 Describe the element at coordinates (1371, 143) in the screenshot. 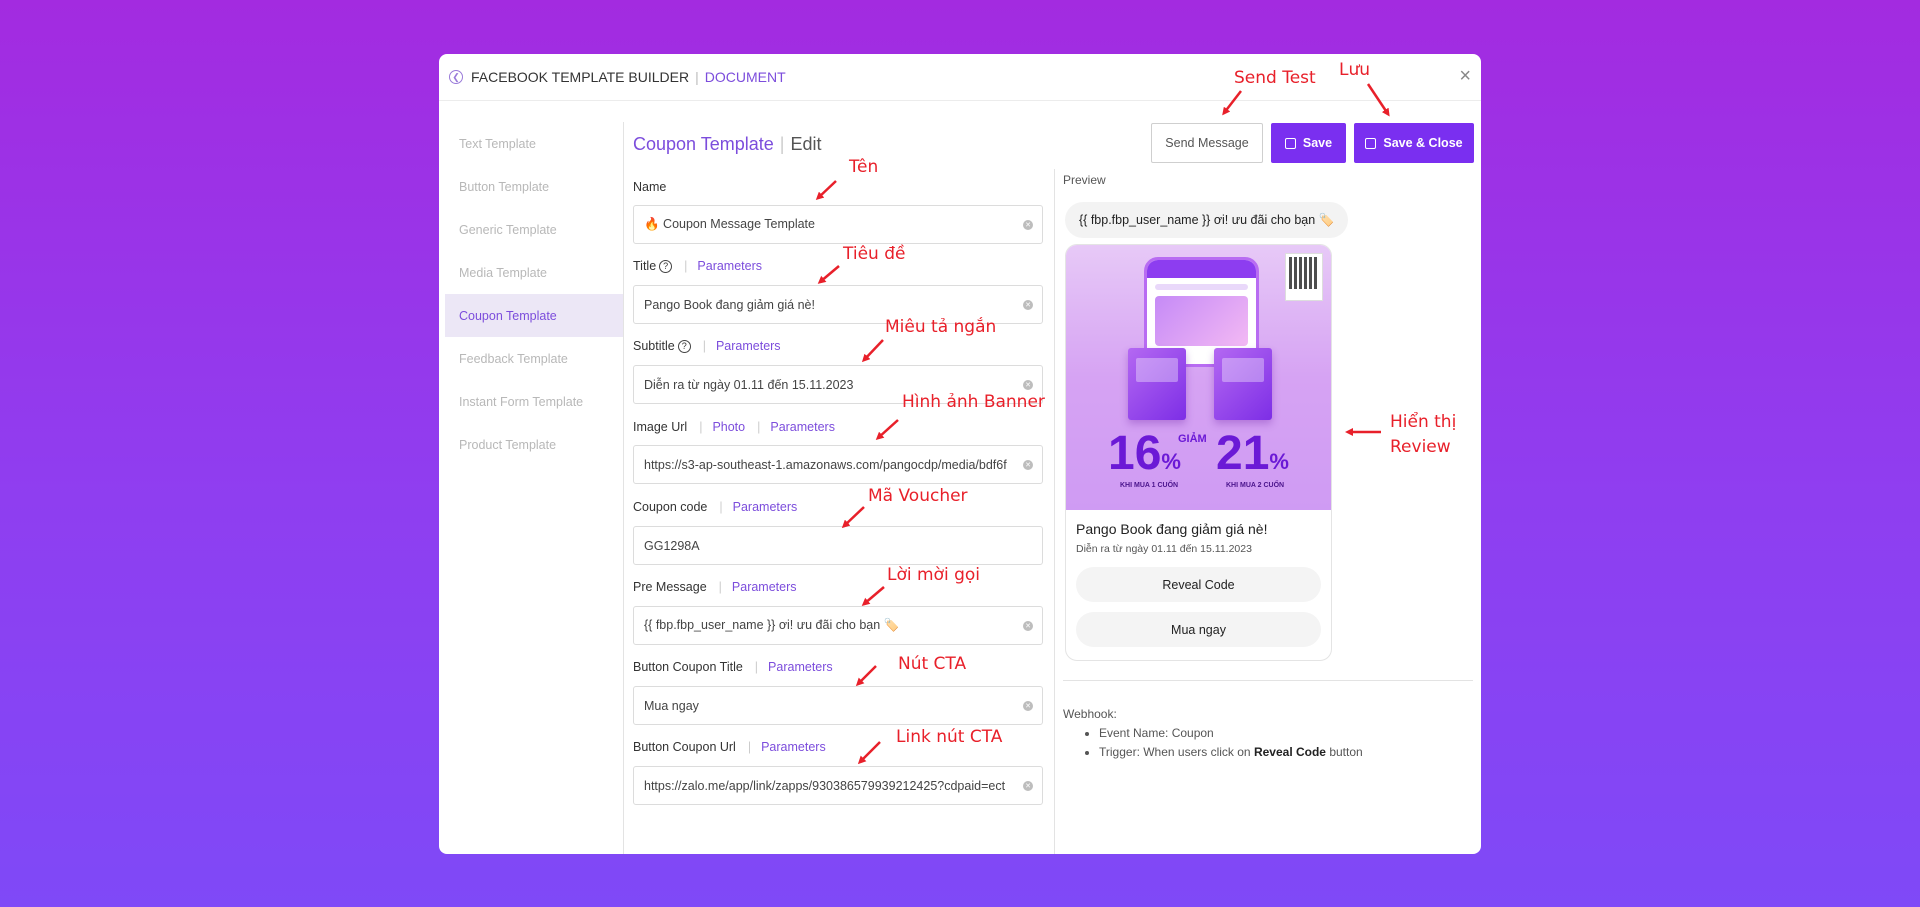

I see `save-icon` at that location.